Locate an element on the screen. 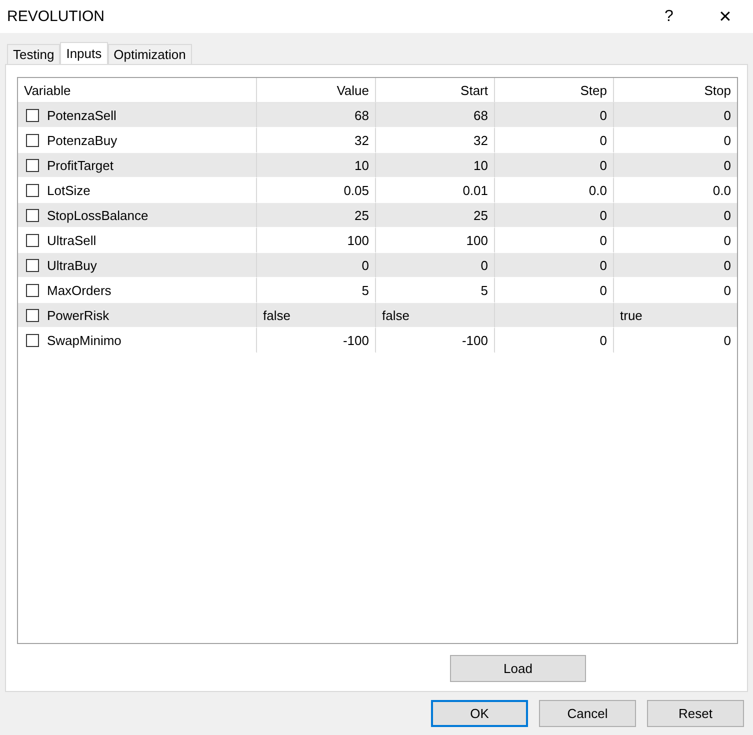  table-cell: StopLossBalance is located at coordinates (97, 215).